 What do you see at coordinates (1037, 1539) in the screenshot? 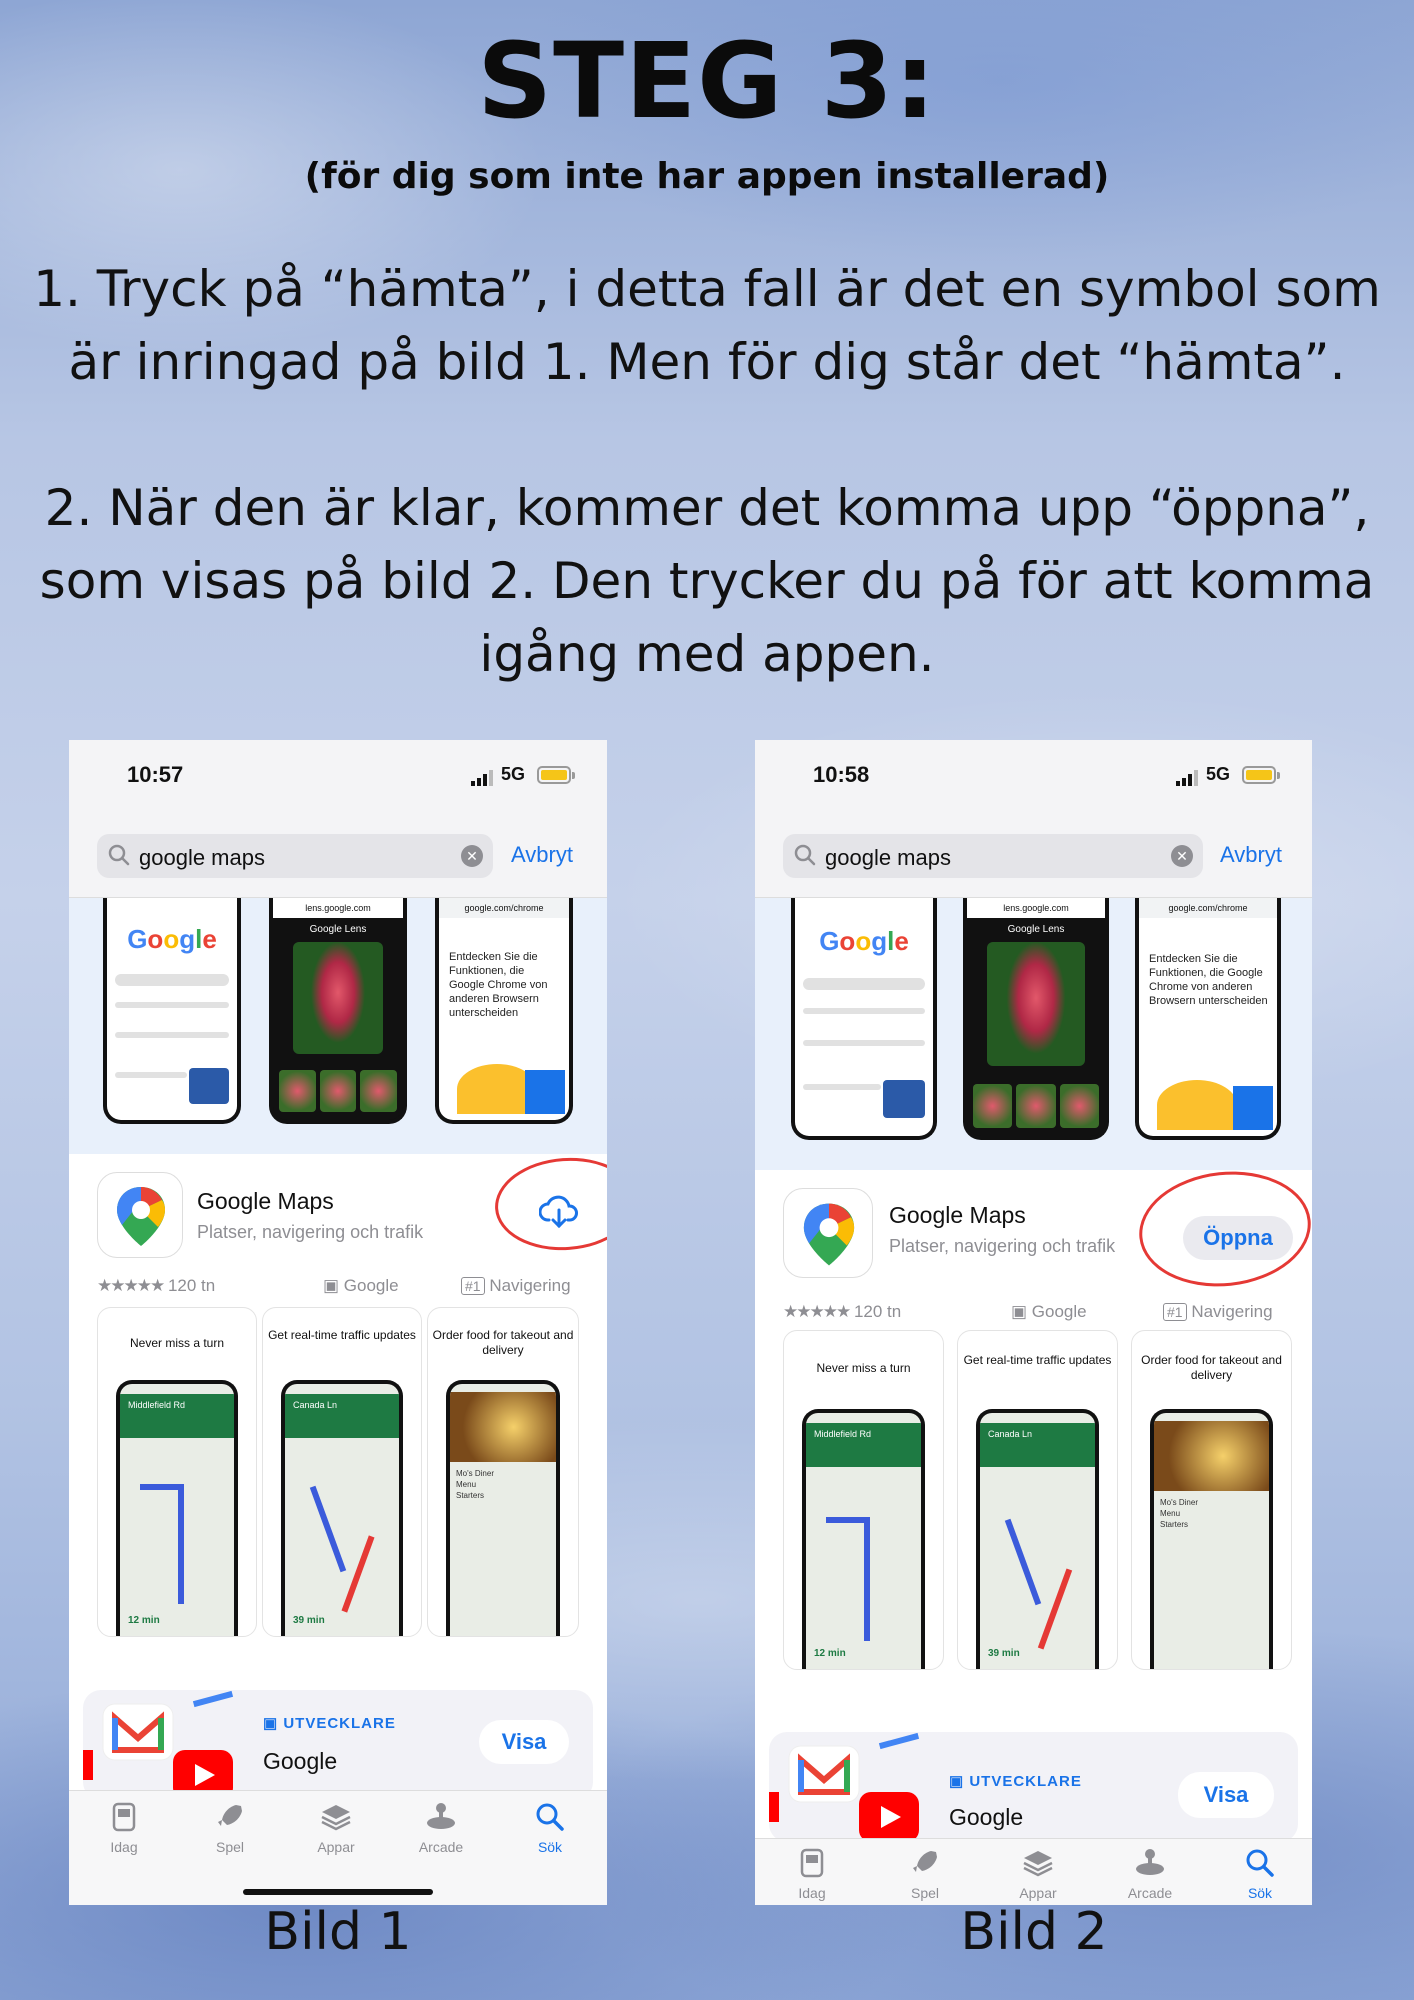
I see `preview-phone: Canada Ln 39 min` at bounding box center [1037, 1539].